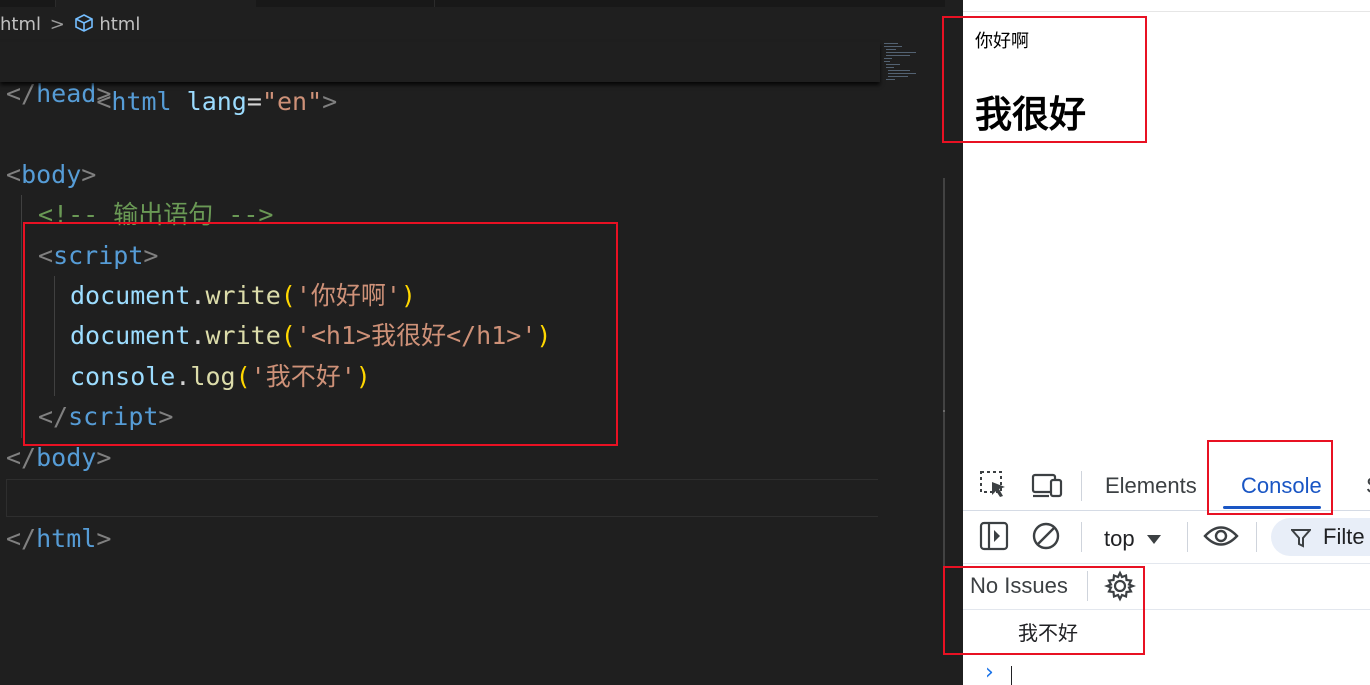 The height and width of the screenshot is (685, 1370). What do you see at coordinates (320, 334) in the screenshot?
I see `highlight-box-script` at bounding box center [320, 334].